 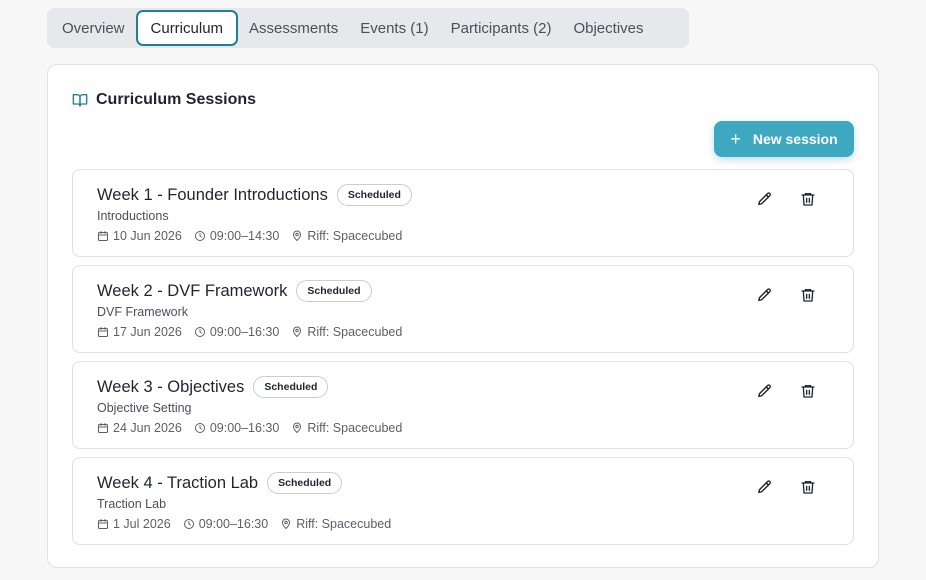 I want to click on session-date: 10 Jun 2026, so click(x=147, y=236).